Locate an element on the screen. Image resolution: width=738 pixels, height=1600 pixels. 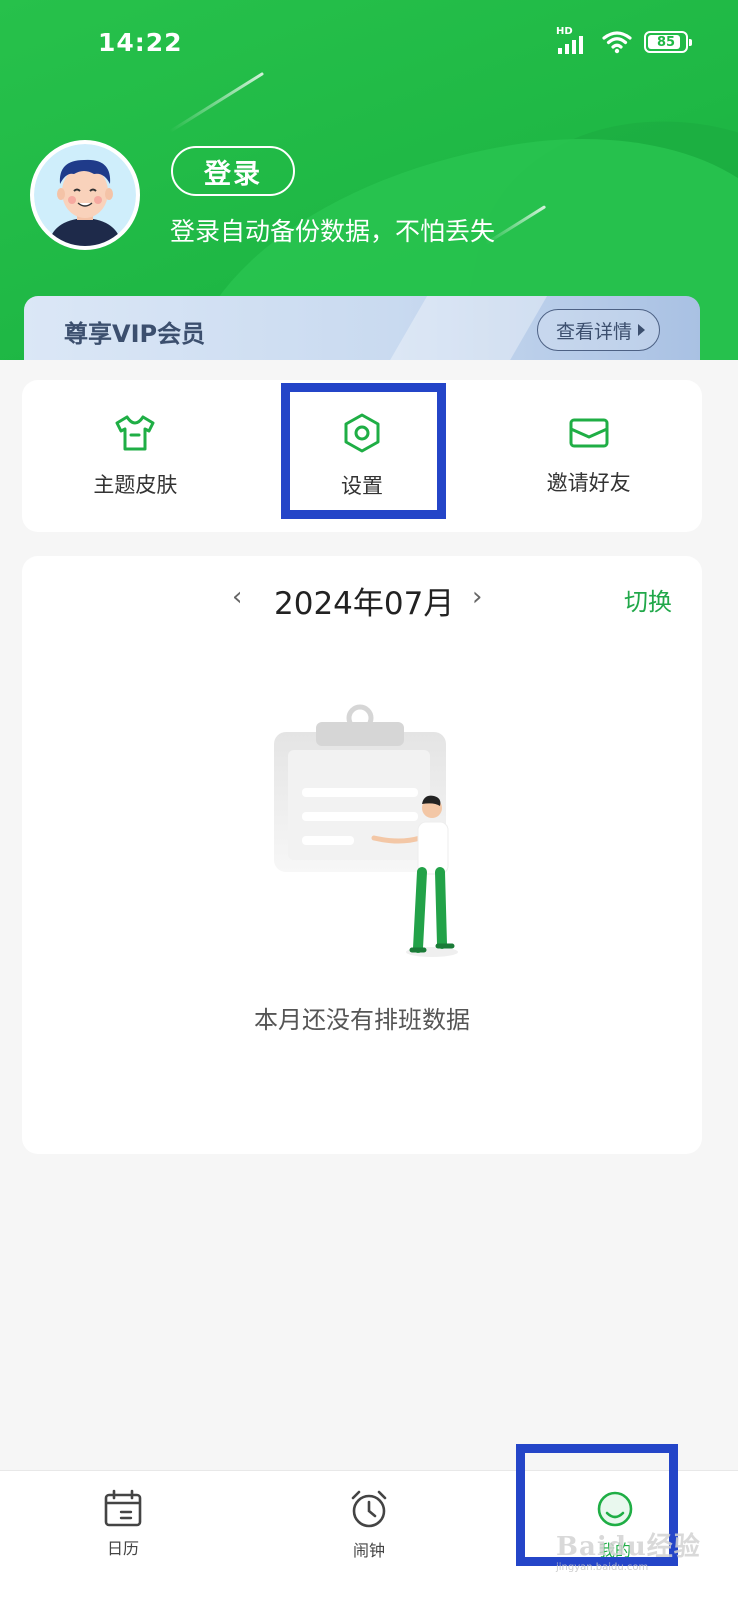
feature-invite-friends: 邀请好友 is located at coordinates (588, 456).